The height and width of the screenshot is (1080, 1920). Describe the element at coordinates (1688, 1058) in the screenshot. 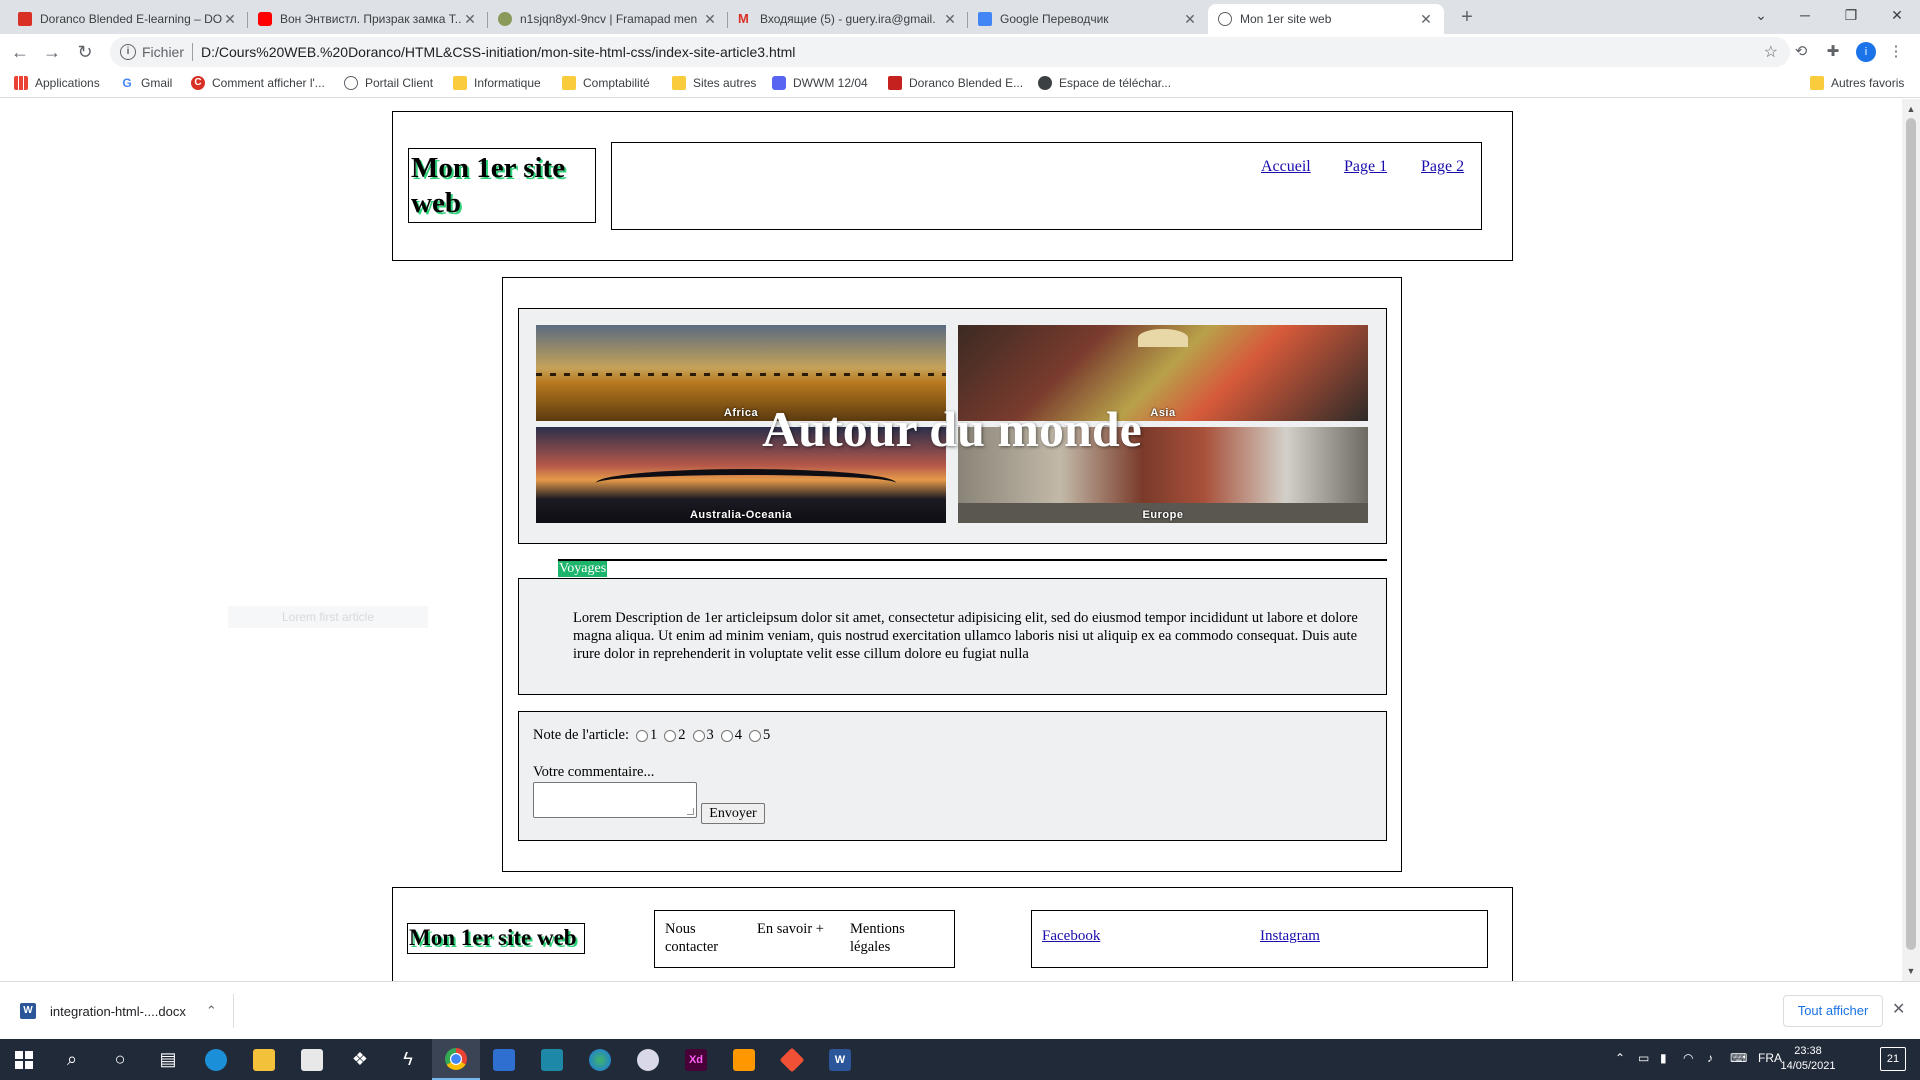

I see `tray-wifi-icon: ◠` at that location.